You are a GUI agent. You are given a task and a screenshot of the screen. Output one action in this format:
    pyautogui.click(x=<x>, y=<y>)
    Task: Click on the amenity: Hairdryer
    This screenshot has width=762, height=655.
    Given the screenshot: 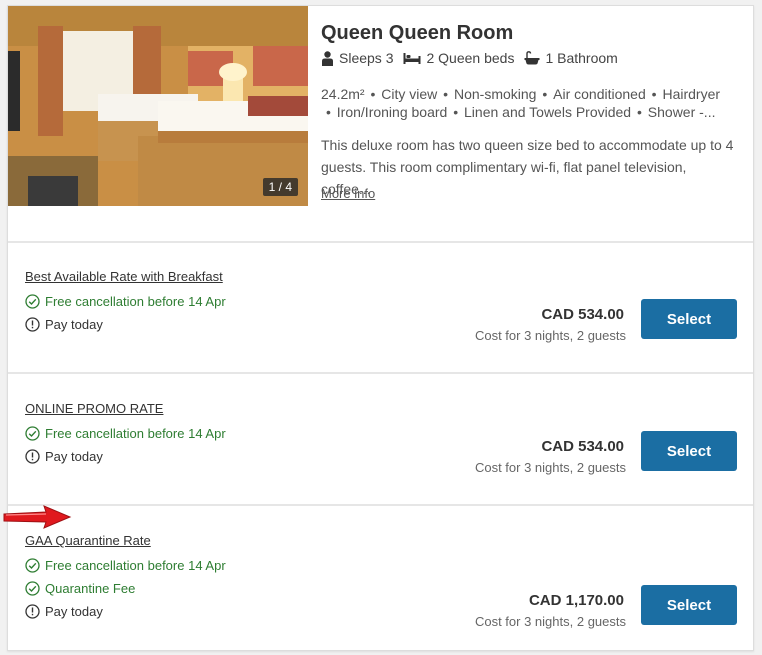 What is the action you would take?
    pyautogui.click(x=691, y=94)
    